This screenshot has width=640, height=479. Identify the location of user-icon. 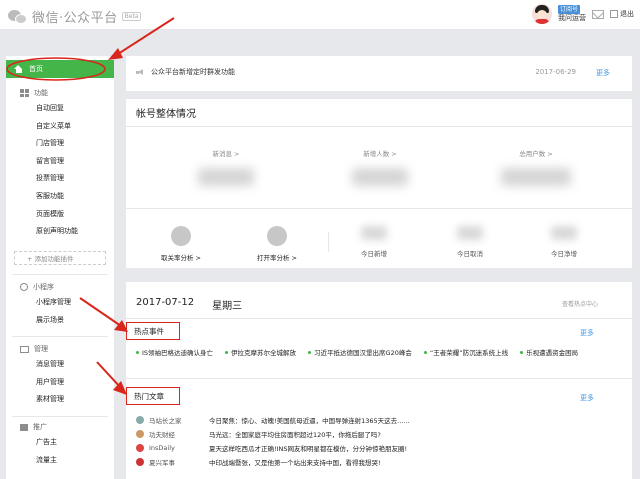
(181, 236).